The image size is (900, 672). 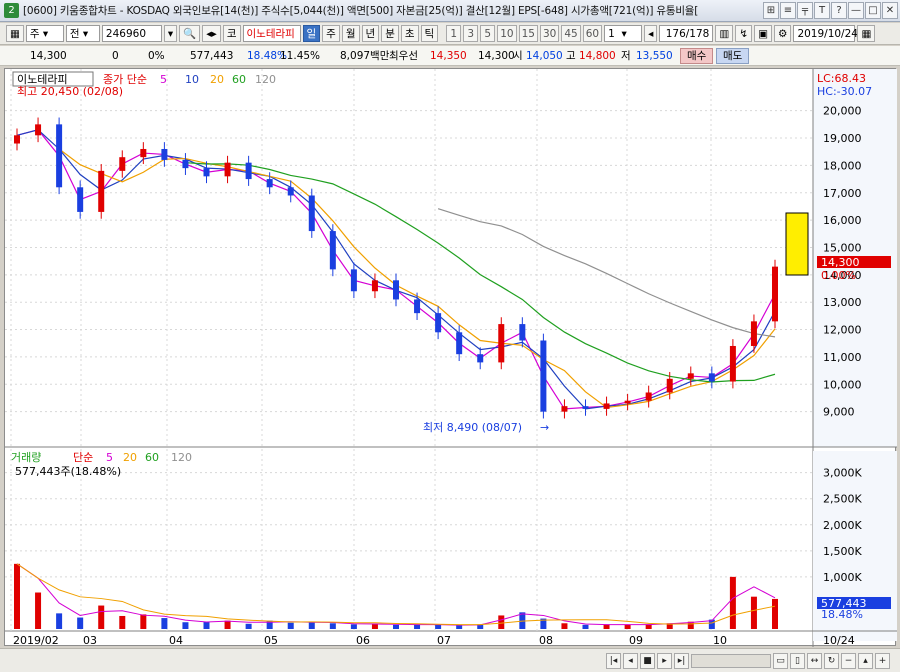 I want to click on interval-10: 10, so click(x=507, y=33).